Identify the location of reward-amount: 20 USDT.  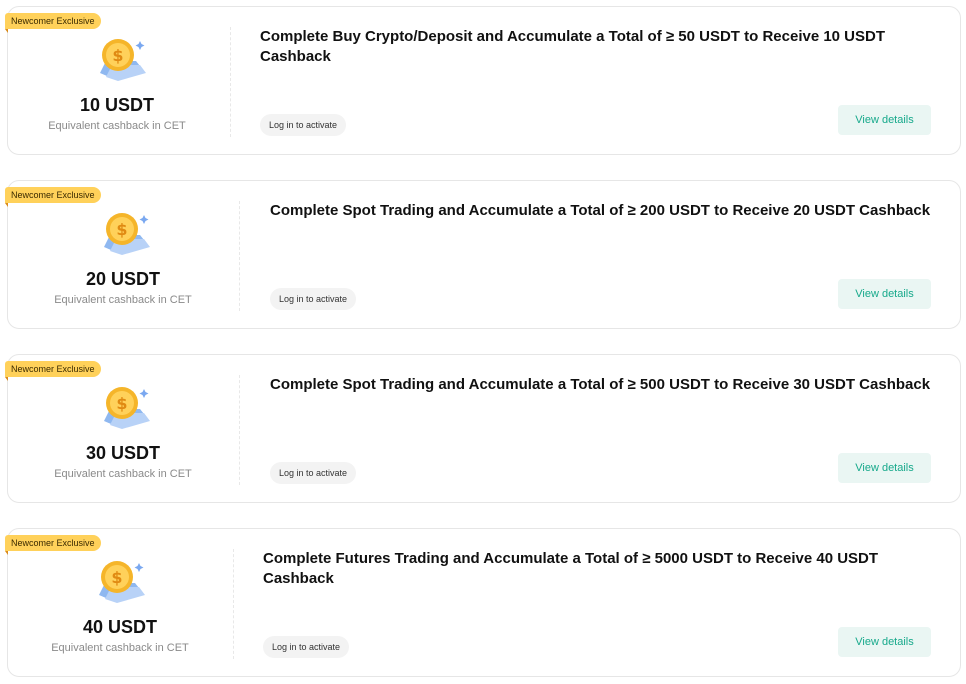
(123, 279).